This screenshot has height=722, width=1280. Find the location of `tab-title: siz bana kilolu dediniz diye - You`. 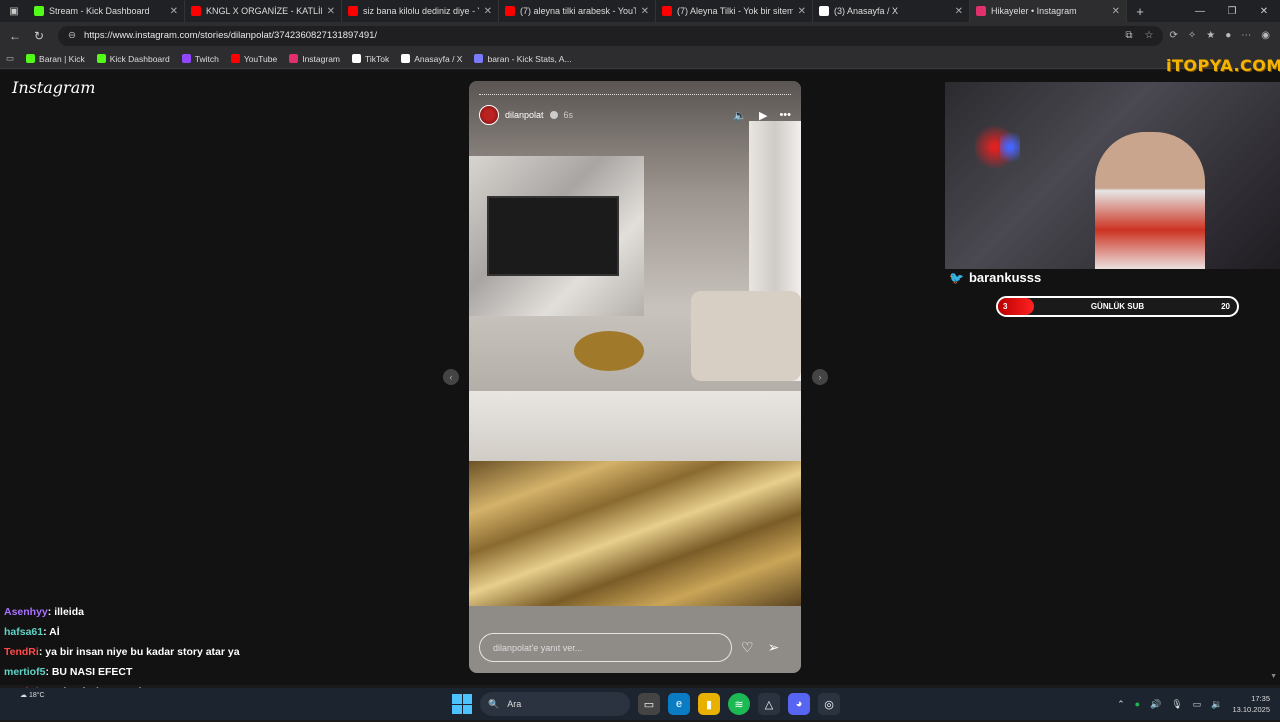

tab-title: siz bana kilolu dediniz diye - You is located at coordinates (421, 11).